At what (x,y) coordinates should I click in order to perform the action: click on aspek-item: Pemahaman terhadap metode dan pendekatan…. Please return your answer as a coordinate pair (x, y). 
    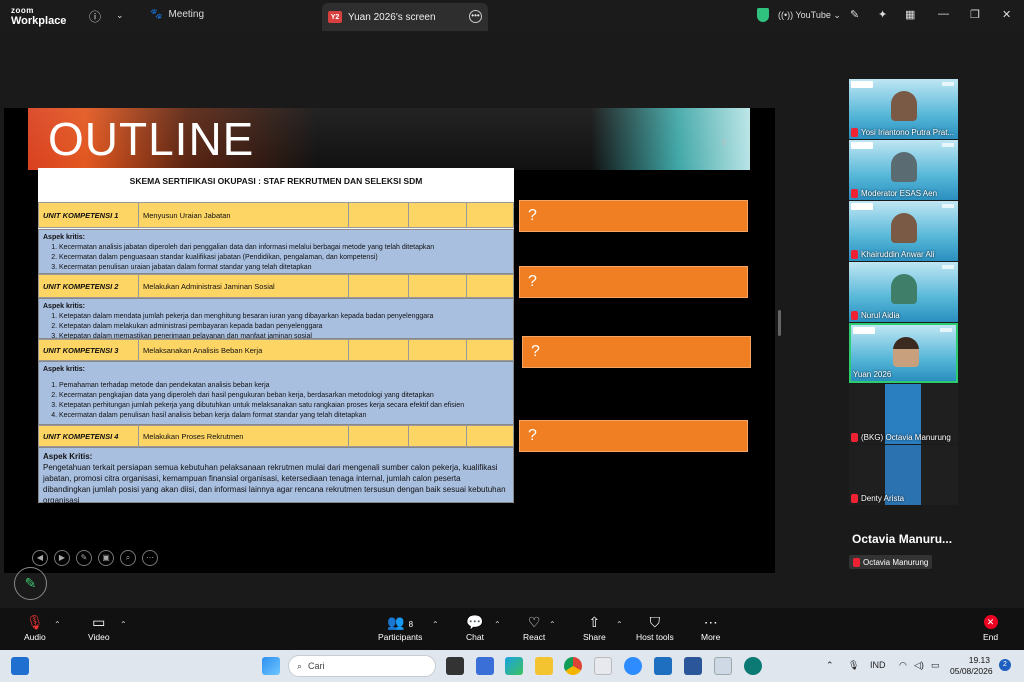
    Looking at the image, I should click on (284, 386).